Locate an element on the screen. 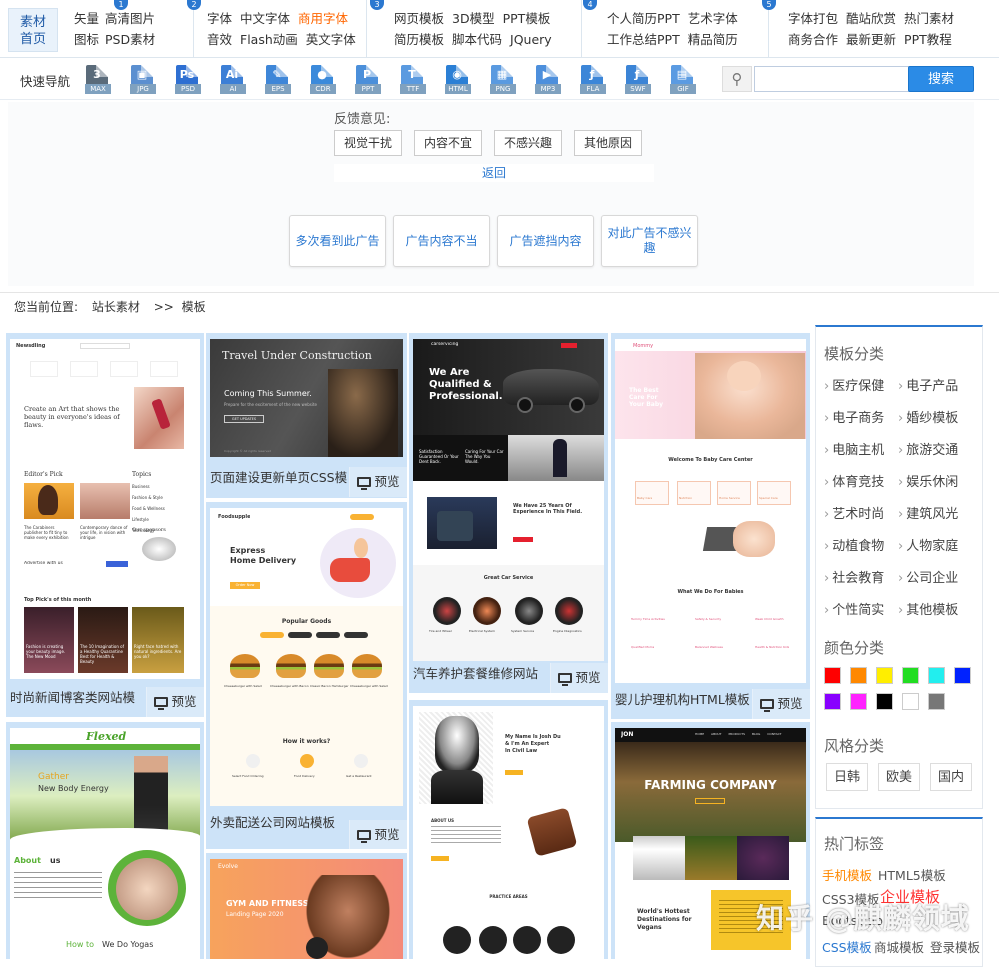 This screenshot has height=967, width=999. nav-link-psd: PSD素材 is located at coordinates (130, 39).